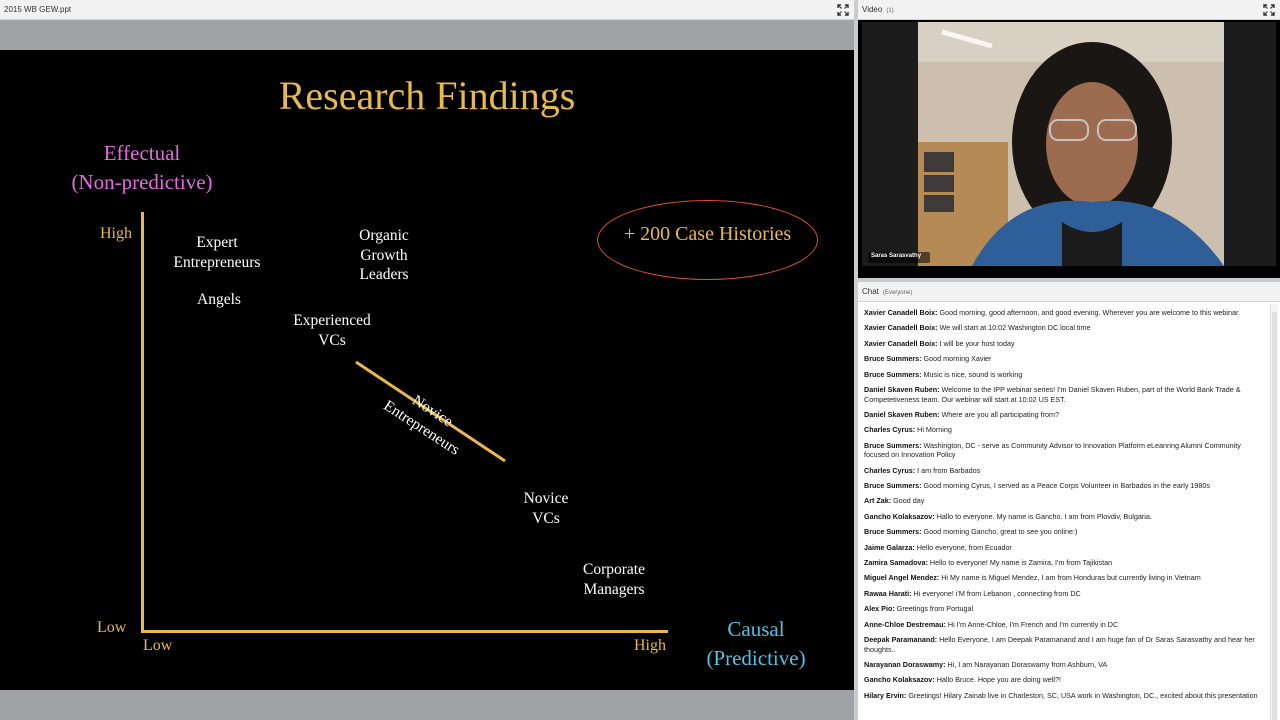  What do you see at coordinates (973, 374) in the screenshot?
I see `chat-message-text: Music is nice, sound is working` at bounding box center [973, 374].